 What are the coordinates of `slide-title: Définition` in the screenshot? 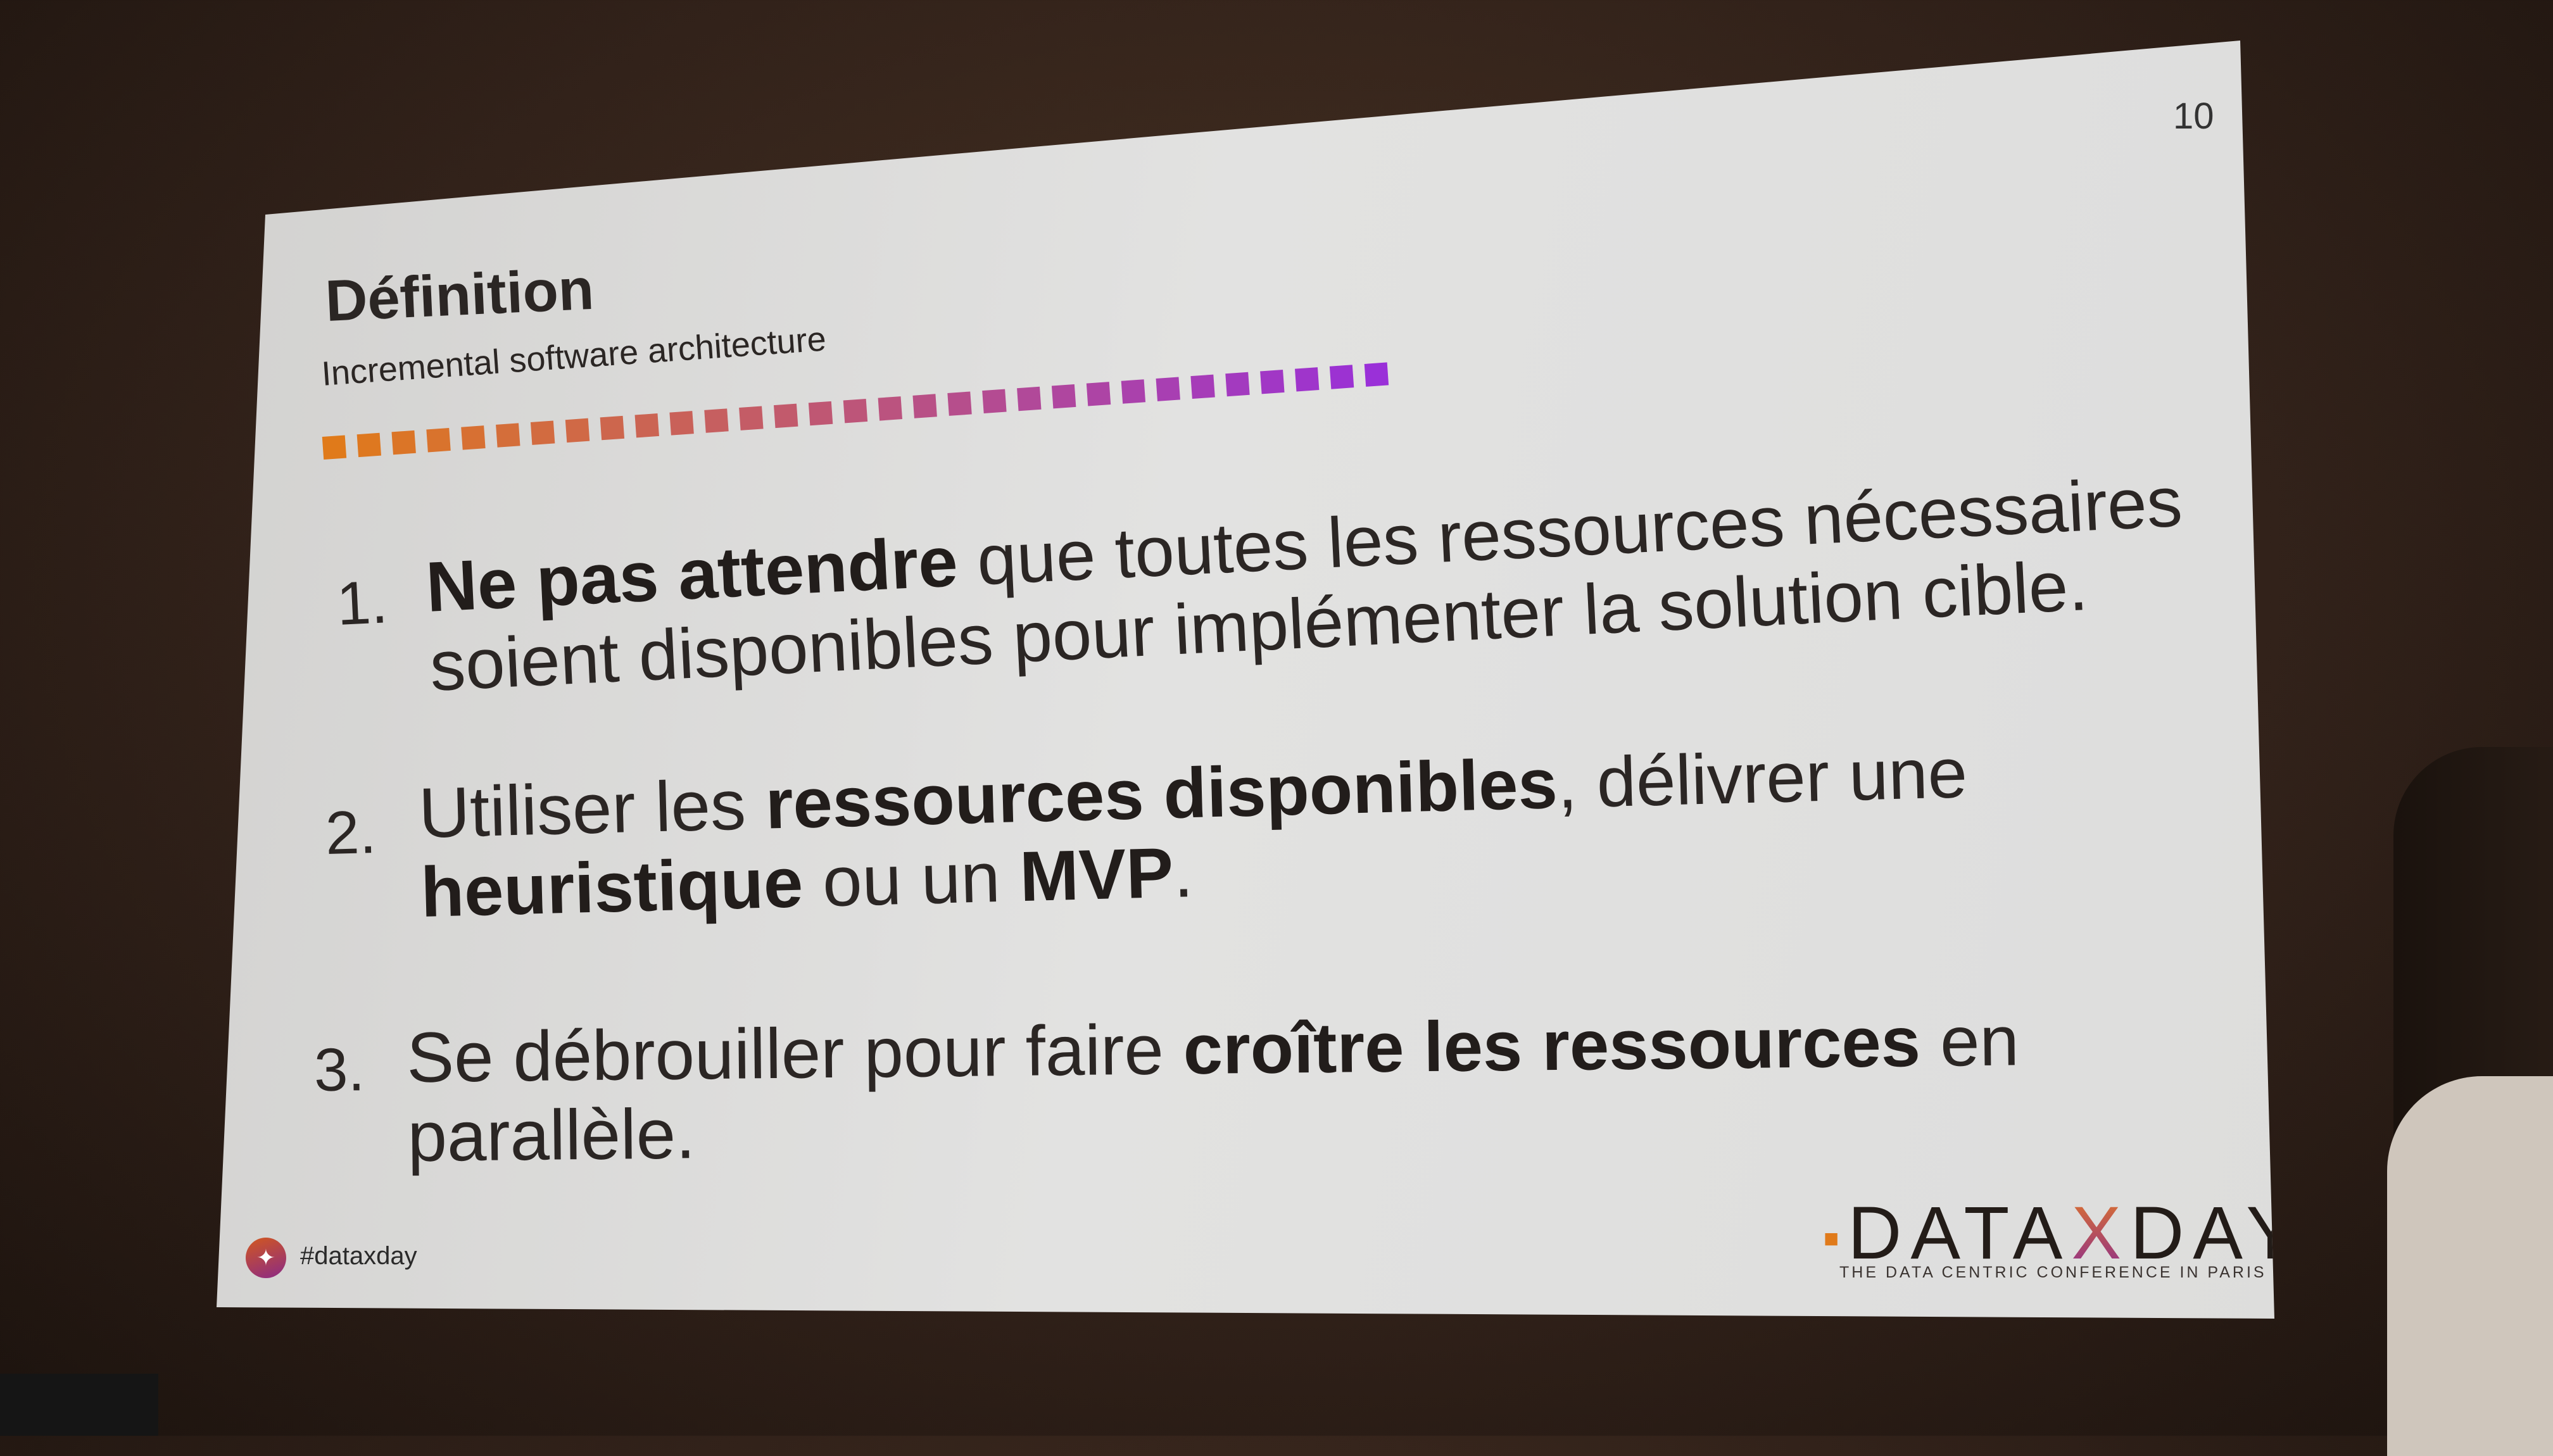 It's located at (460, 295).